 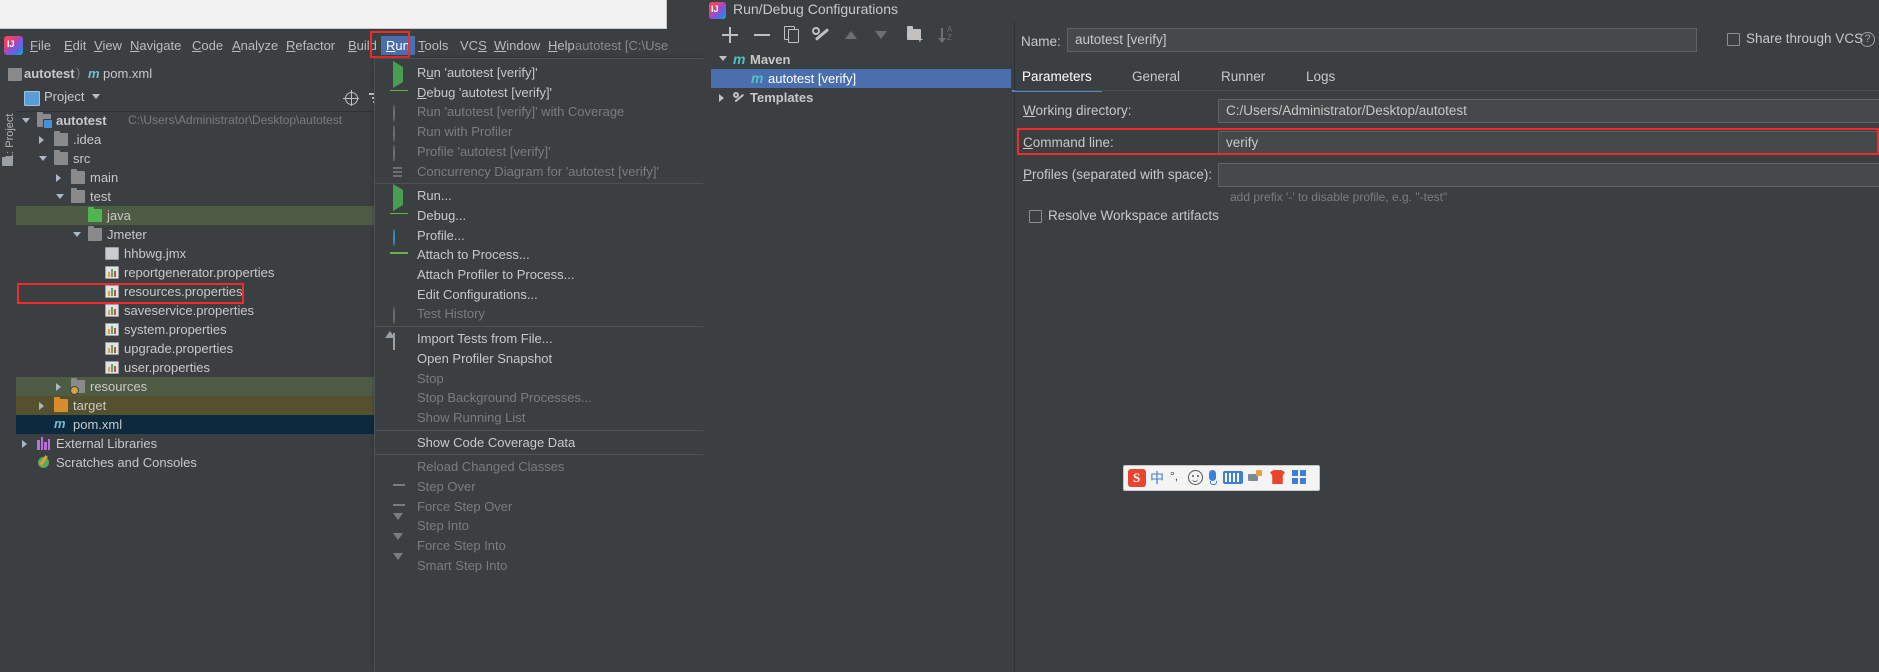 What do you see at coordinates (351, 98) in the screenshot?
I see `scroll-from-source-icon` at bounding box center [351, 98].